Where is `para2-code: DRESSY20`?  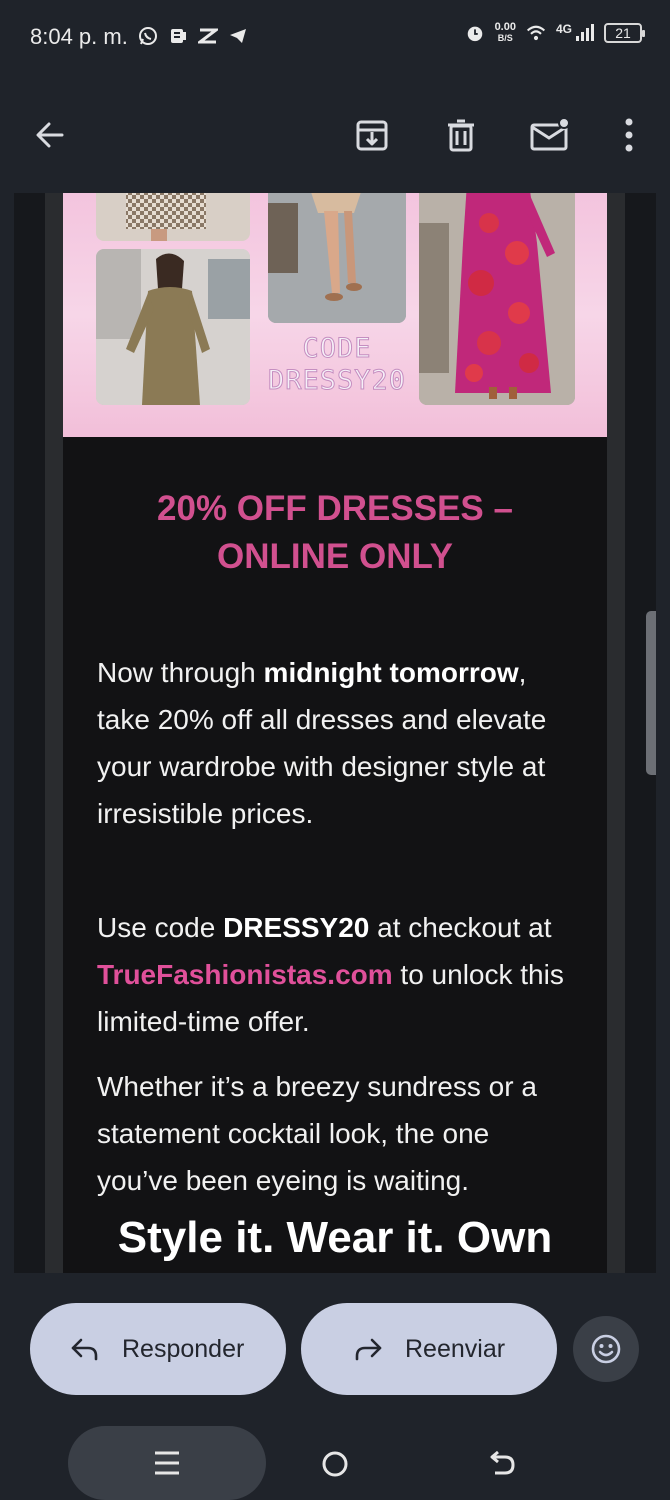 para2-code: DRESSY20 is located at coordinates (296, 927).